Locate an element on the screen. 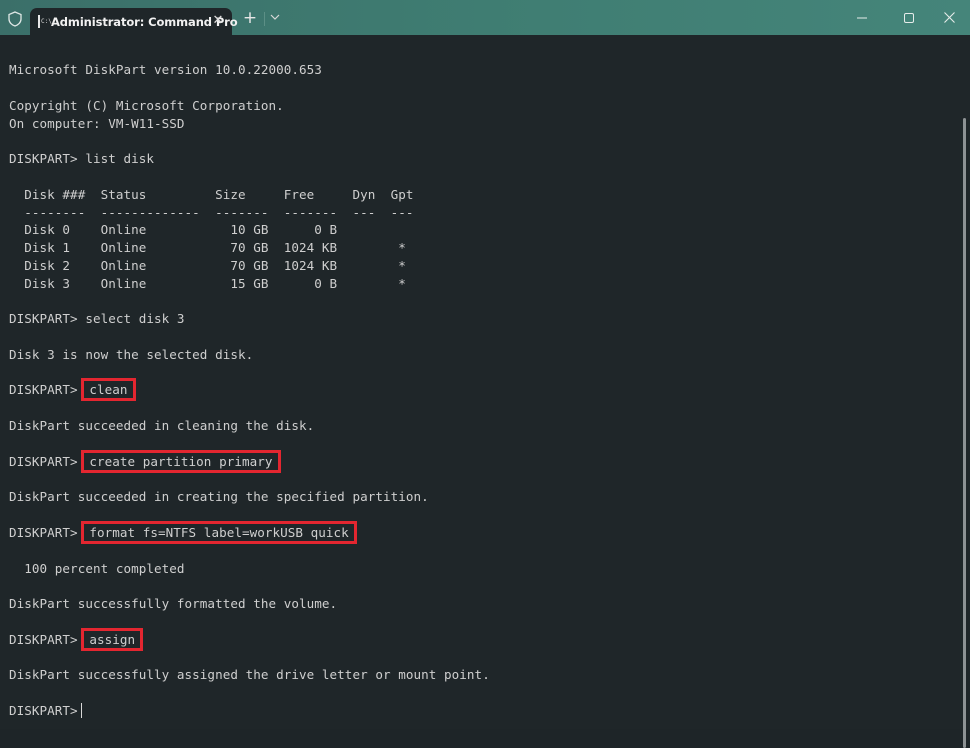 This screenshot has height=748, width=970. command-prompt-icon: C:\. is located at coordinates (46, 21).